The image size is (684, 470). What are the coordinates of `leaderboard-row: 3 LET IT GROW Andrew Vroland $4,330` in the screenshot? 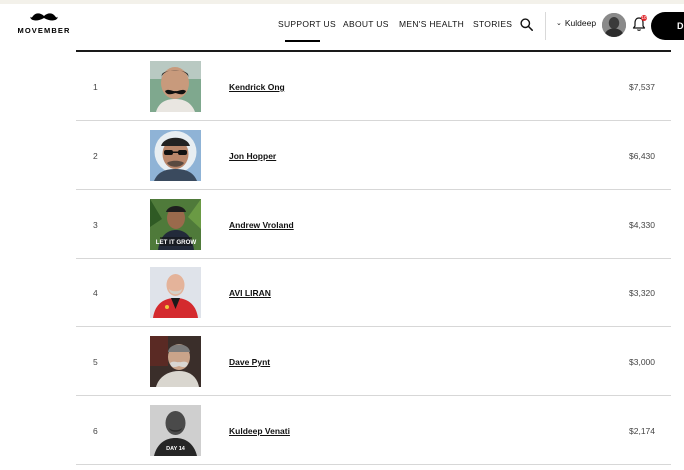 It's located at (373, 224).